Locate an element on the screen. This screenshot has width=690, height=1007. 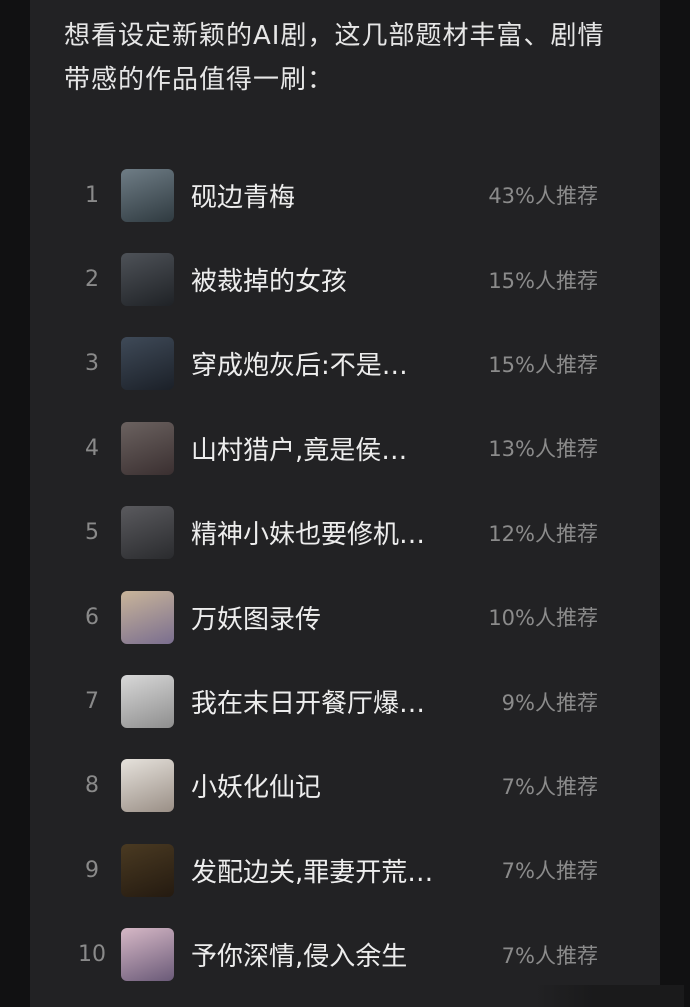
list-item: 8 小妖化仙记 7%人推荐 is located at coordinates (345, 786).